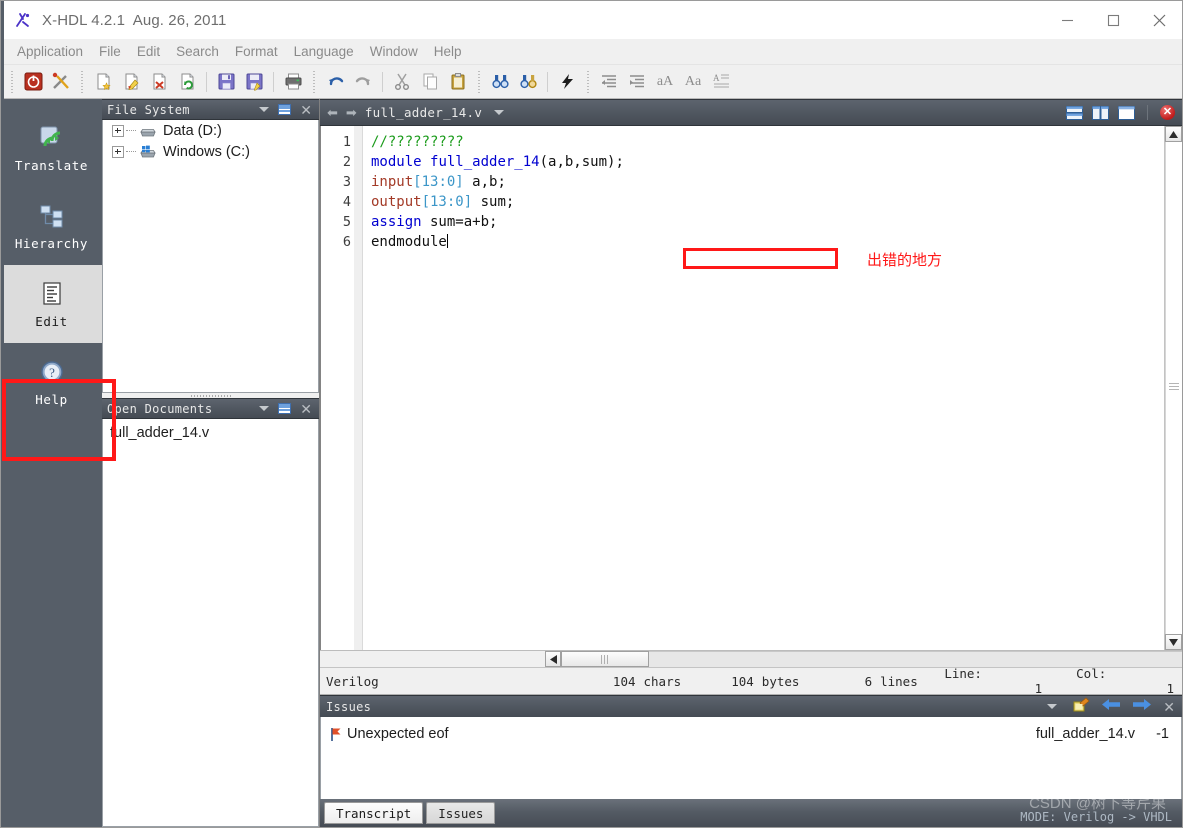 This screenshot has width=1183, height=828. I want to click on close-button, so click(1159, 20).